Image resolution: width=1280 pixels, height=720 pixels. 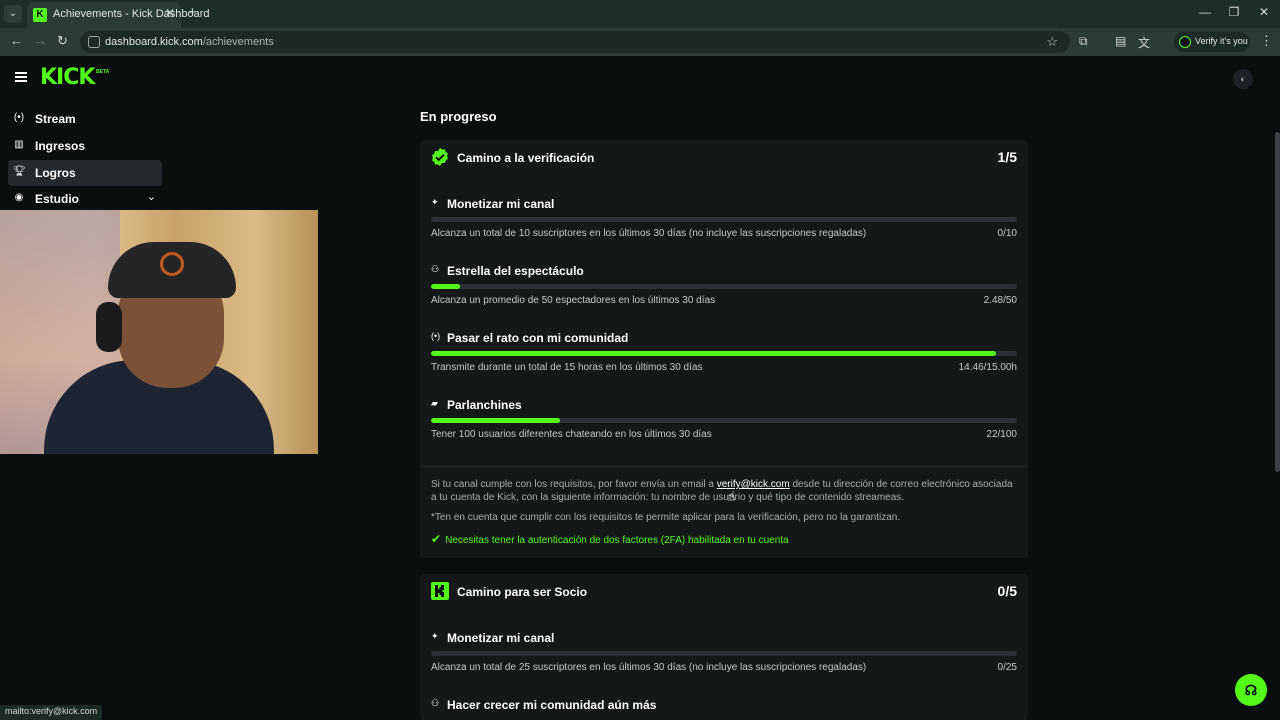 I want to click on new-tab-icon: +, so click(x=192, y=12).